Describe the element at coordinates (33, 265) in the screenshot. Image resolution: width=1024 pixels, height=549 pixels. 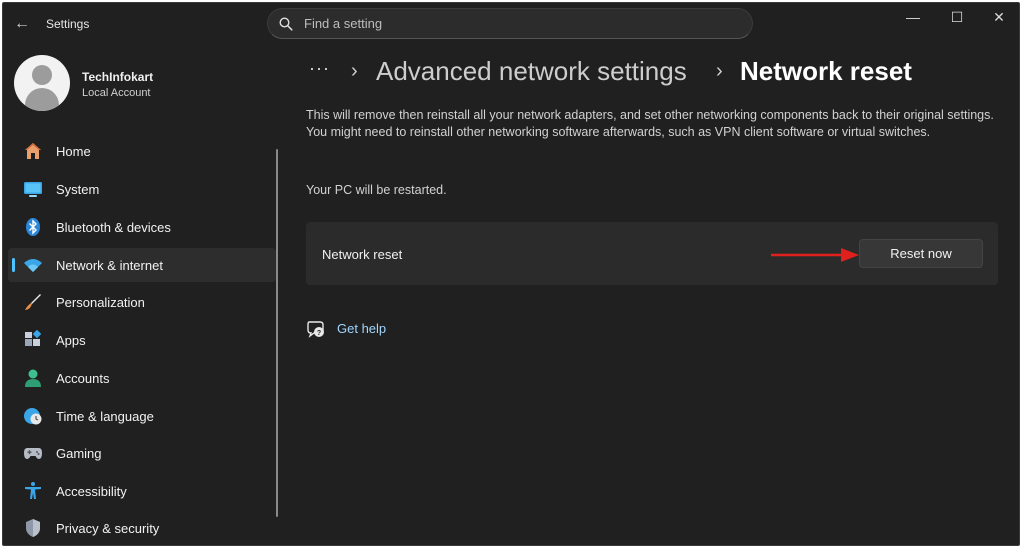
I see `wifi-icon` at that location.